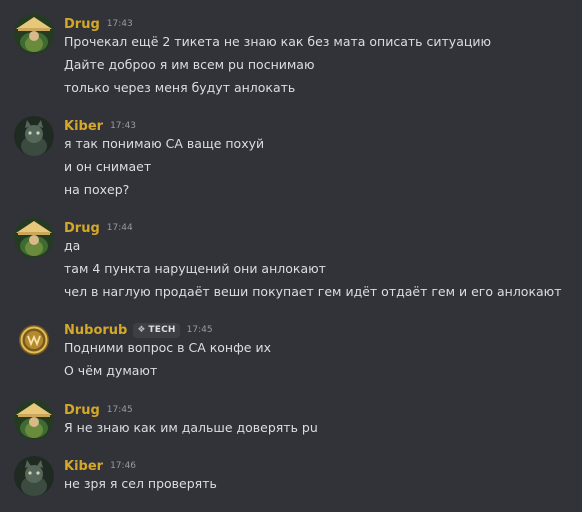 The width and height of the screenshot is (582, 512). What do you see at coordinates (34, 340) in the screenshot?
I see `gold-emblem-avatar` at bounding box center [34, 340].